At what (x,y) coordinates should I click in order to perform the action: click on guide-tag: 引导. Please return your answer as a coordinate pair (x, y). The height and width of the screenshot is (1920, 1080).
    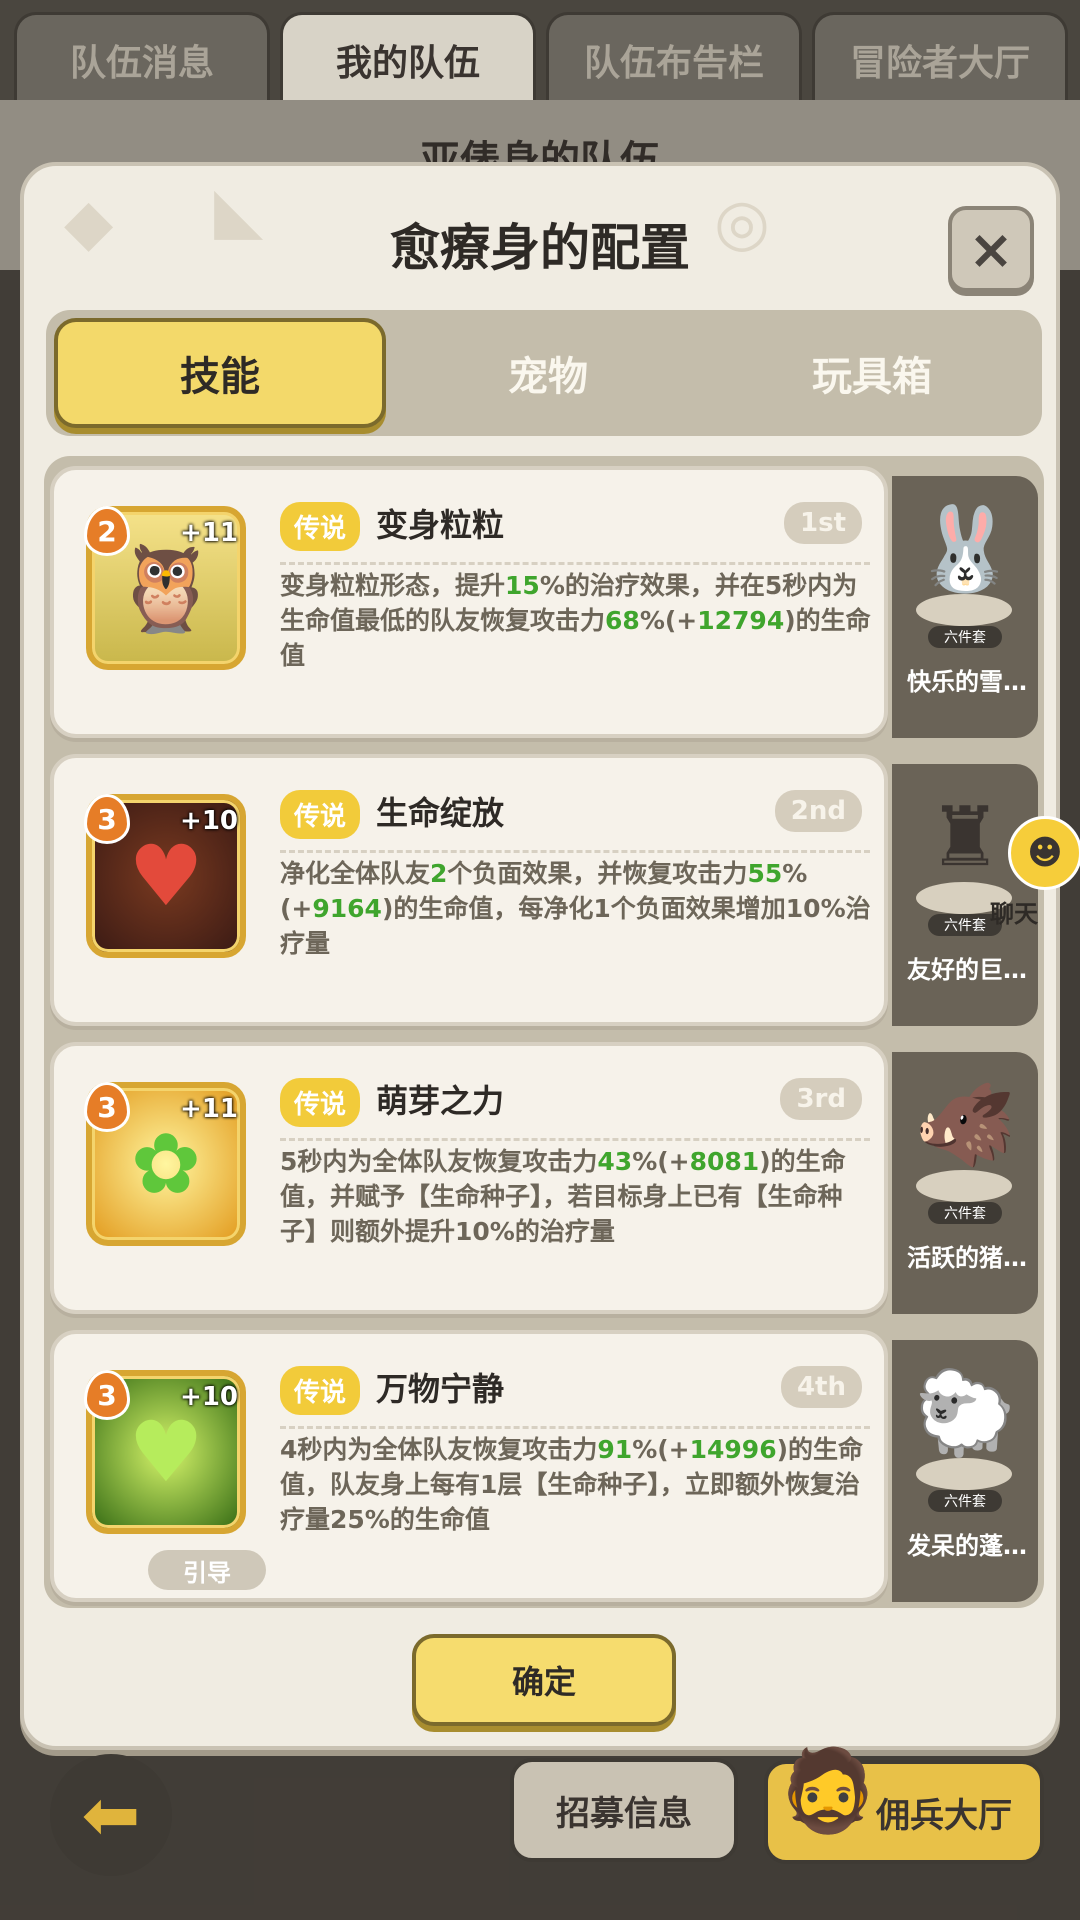
    Looking at the image, I should click on (207, 1570).